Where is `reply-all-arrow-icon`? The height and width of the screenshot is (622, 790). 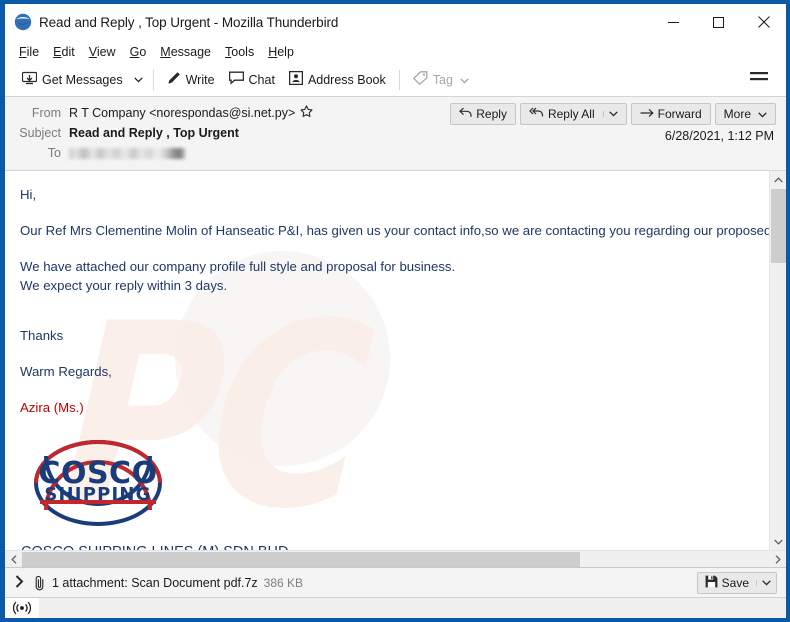
reply-all-arrow-icon is located at coordinates (536, 114).